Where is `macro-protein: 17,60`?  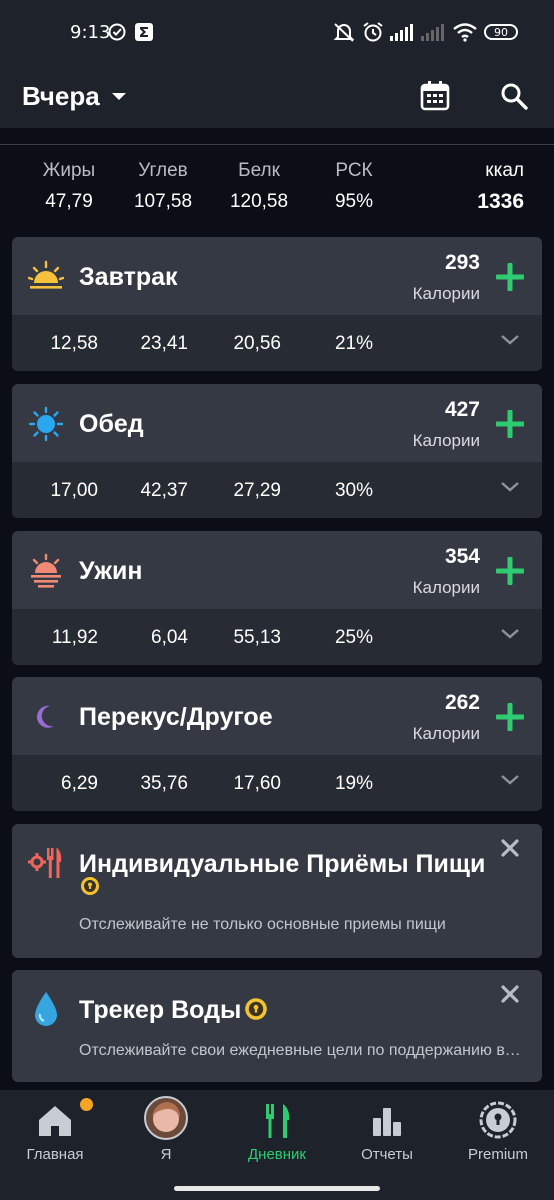
macro-protein: 17,60 is located at coordinates (257, 783).